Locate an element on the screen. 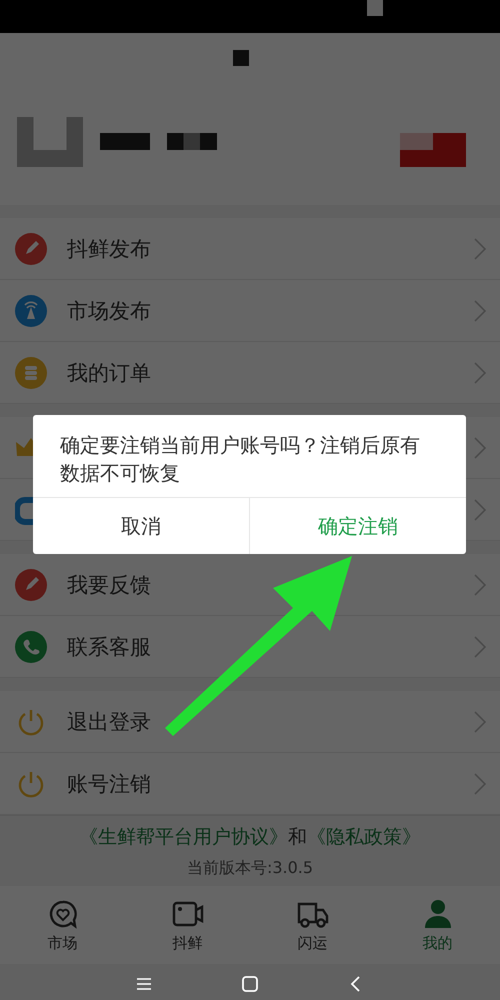 The height and width of the screenshot is (1000, 500). cancel-button: 取消 is located at coordinates (141, 526).